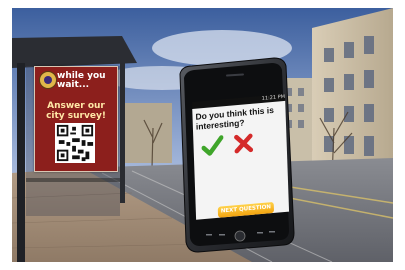  I want to click on red-x-icon, so click(243, 144).